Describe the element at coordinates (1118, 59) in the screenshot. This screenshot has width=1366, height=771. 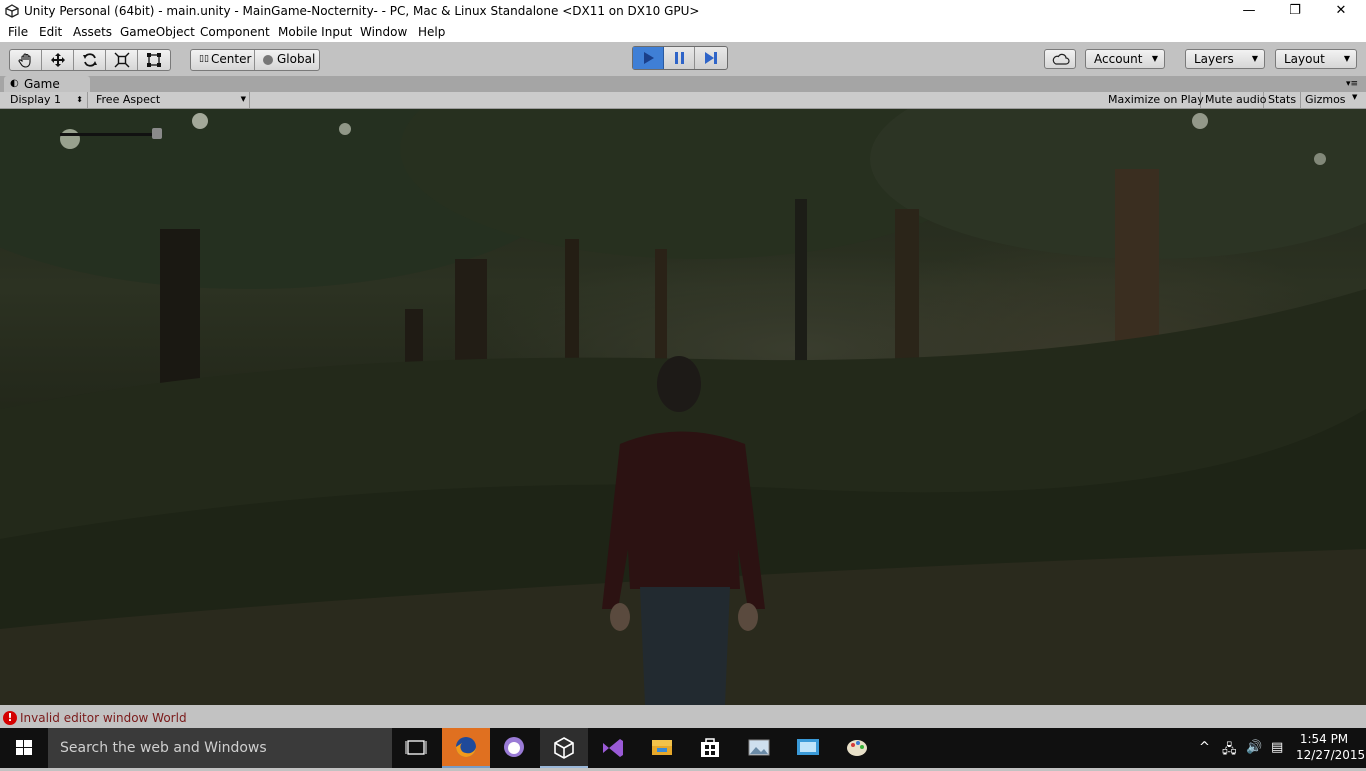
I see `account-label: Account` at that location.